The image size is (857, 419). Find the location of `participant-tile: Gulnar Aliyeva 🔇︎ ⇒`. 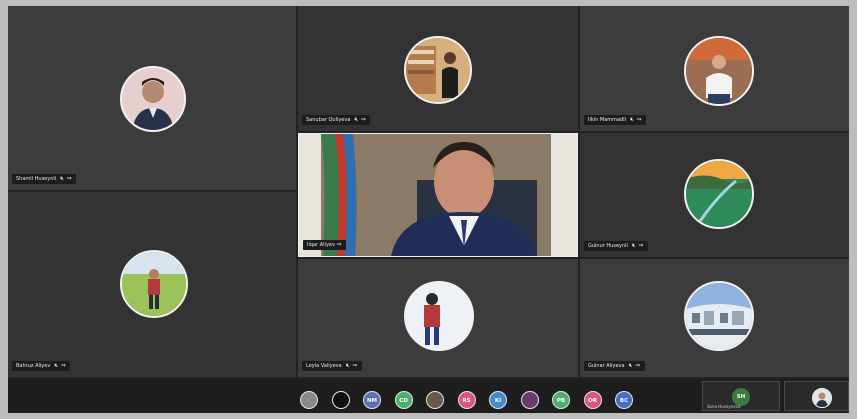

participant-tile: Gulnar Aliyeva 🔇︎ ⇒ is located at coordinates (714, 318).